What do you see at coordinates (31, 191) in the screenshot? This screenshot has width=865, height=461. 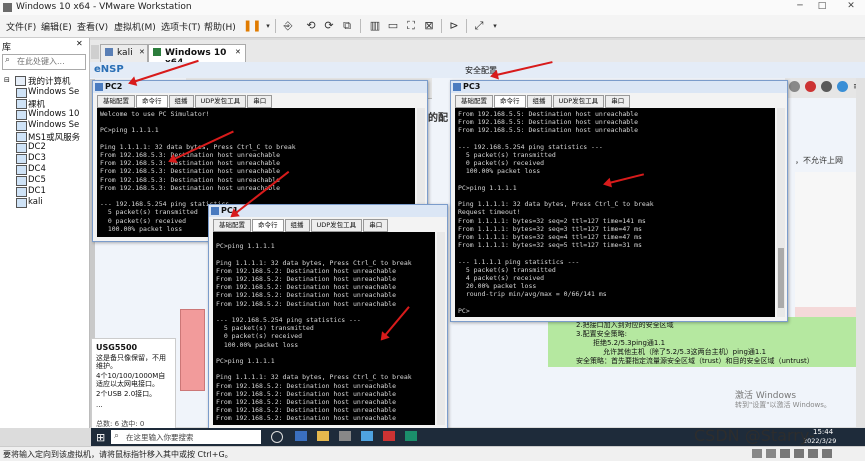 I see `sidebar-vm-item: DC1` at bounding box center [31, 191].